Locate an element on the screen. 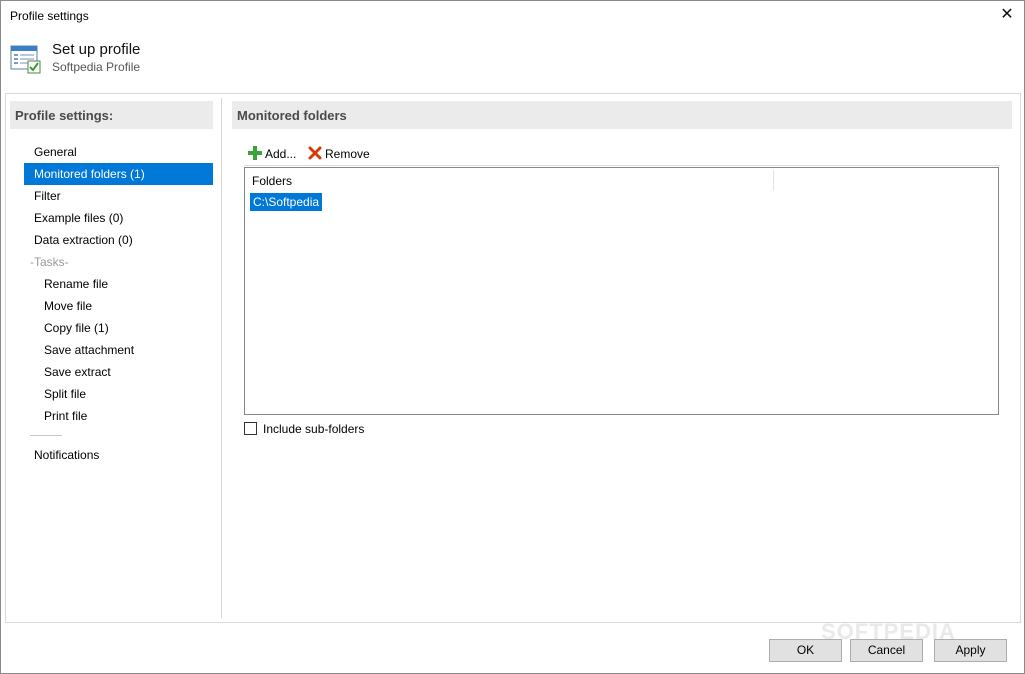 The width and height of the screenshot is (1025, 674). include-subfolders-checkbox: Include sub-folders is located at coordinates (304, 429).